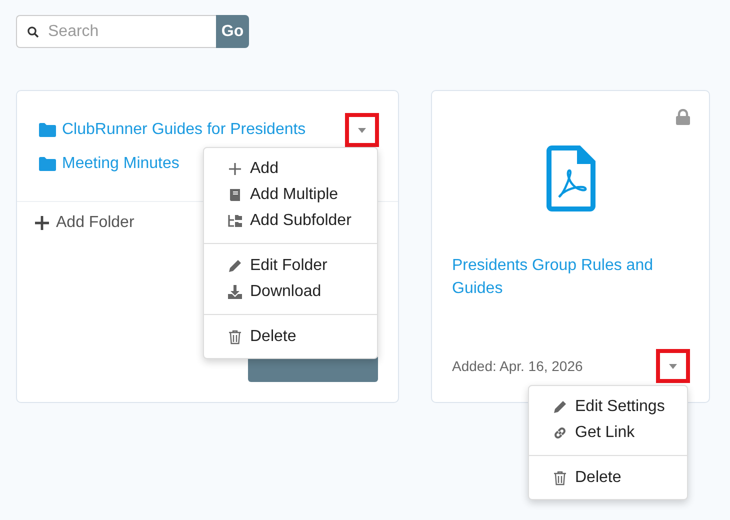  What do you see at coordinates (232, 31) in the screenshot?
I see `go-button: Go` at bounding box center [232, 31].